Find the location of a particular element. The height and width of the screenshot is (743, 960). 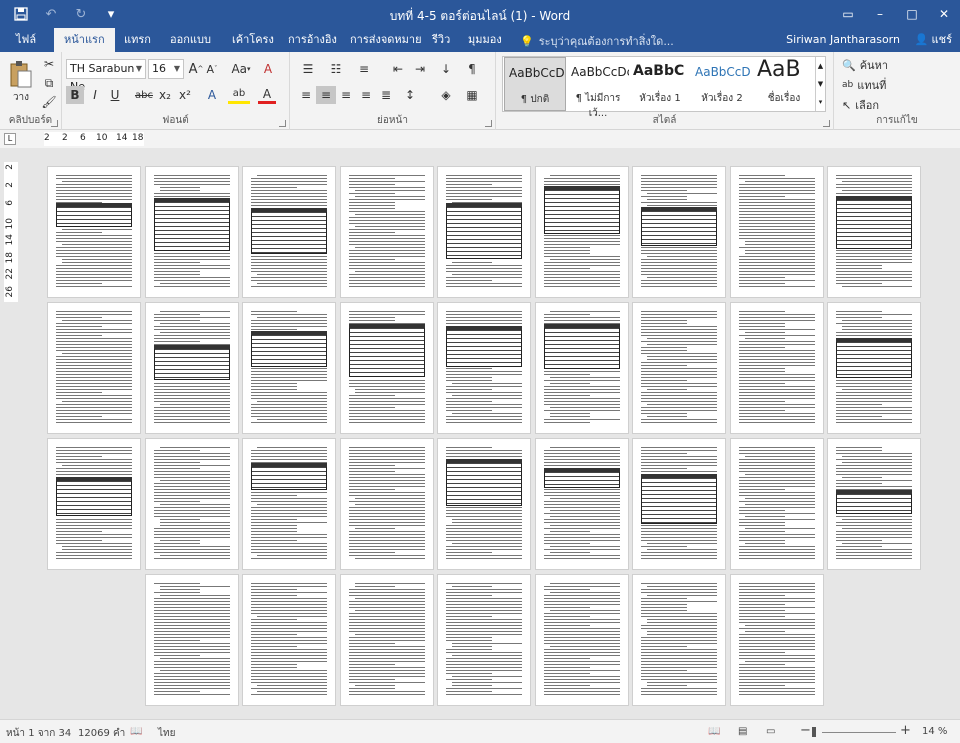

bullets-icon: ☰ is located at coordinates (308, 69).